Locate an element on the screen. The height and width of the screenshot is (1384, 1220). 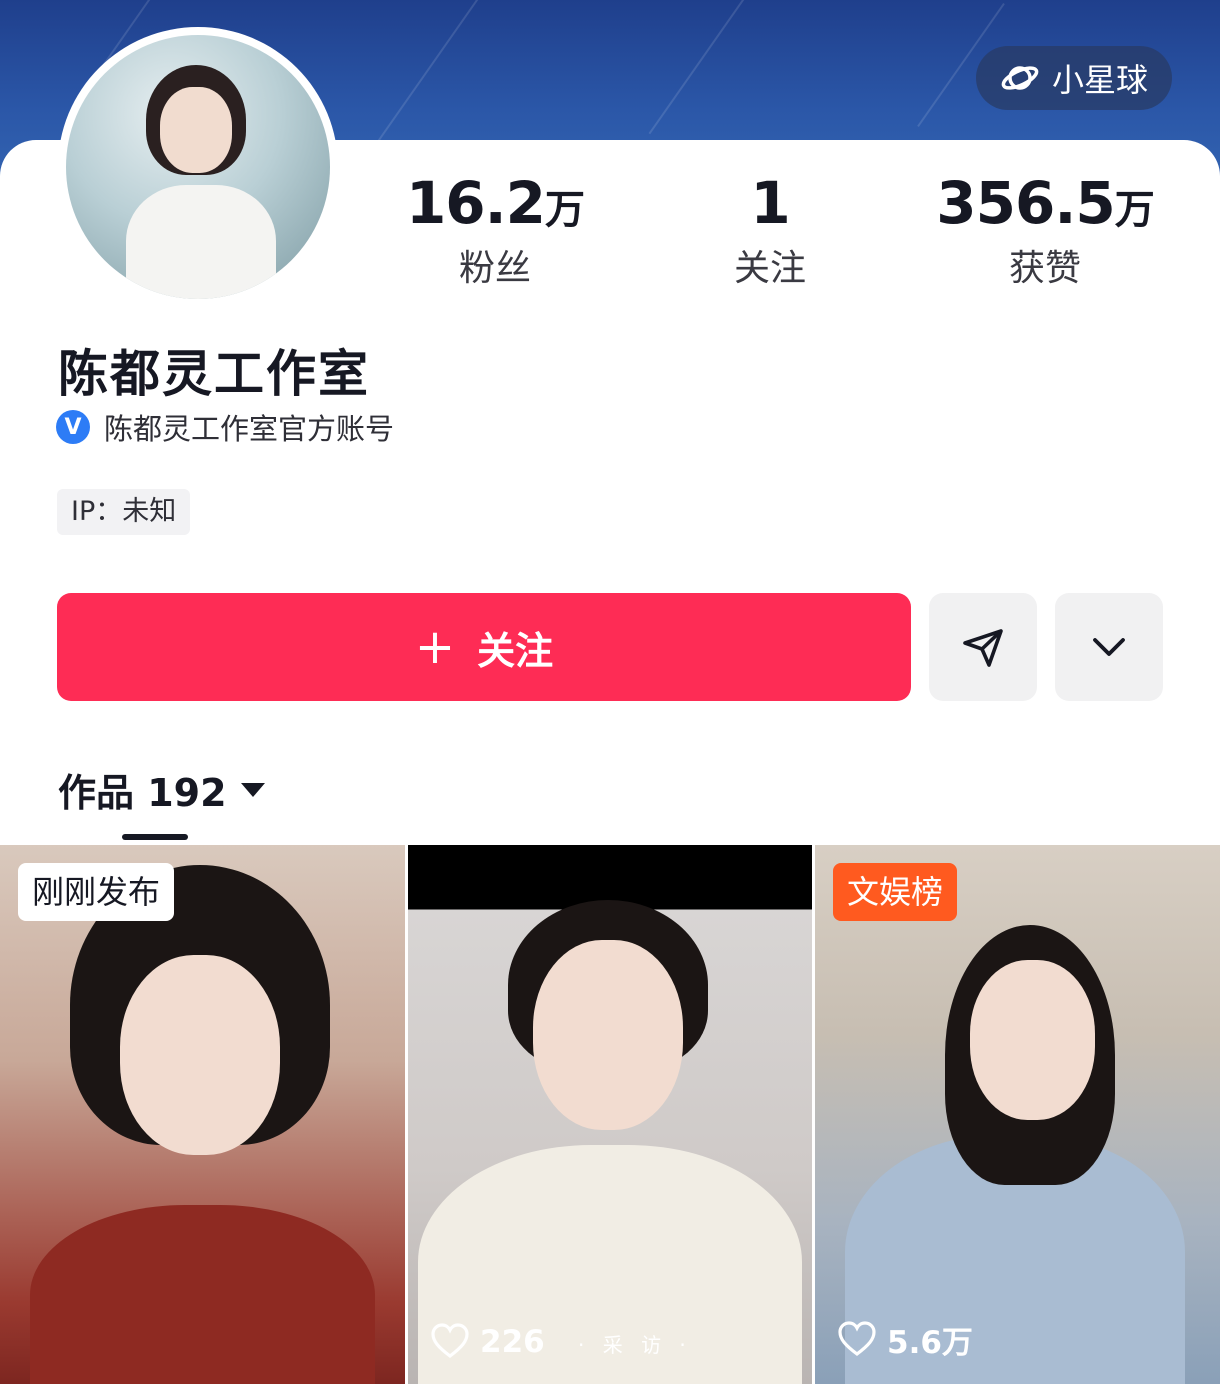
send-icon is located at coordinates (983, 648).